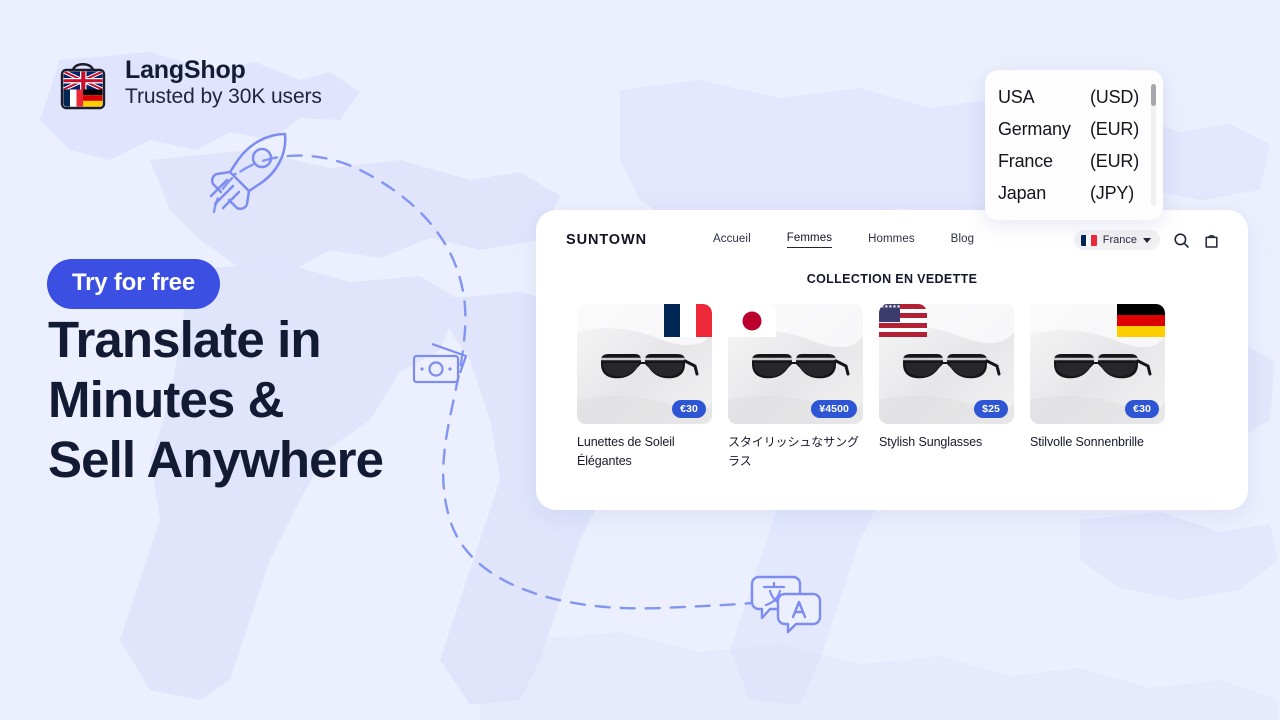  Describe the element at coordinates (752, 320) in the screenshot. I see `jp-flag-icon` at that location.